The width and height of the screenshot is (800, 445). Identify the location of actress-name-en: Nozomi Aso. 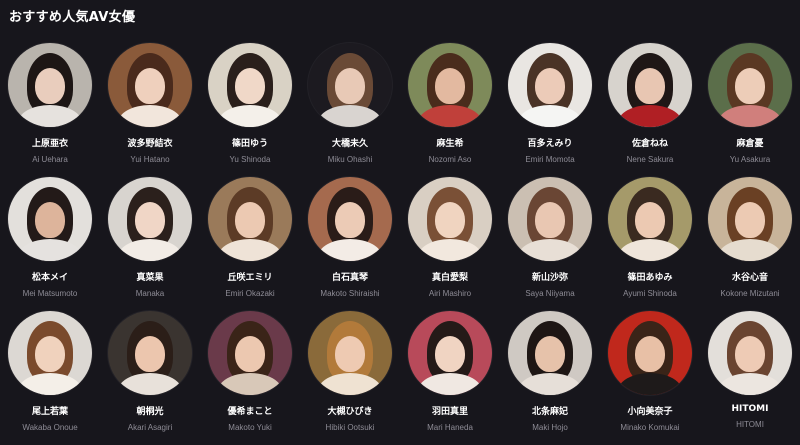
(450, 159).